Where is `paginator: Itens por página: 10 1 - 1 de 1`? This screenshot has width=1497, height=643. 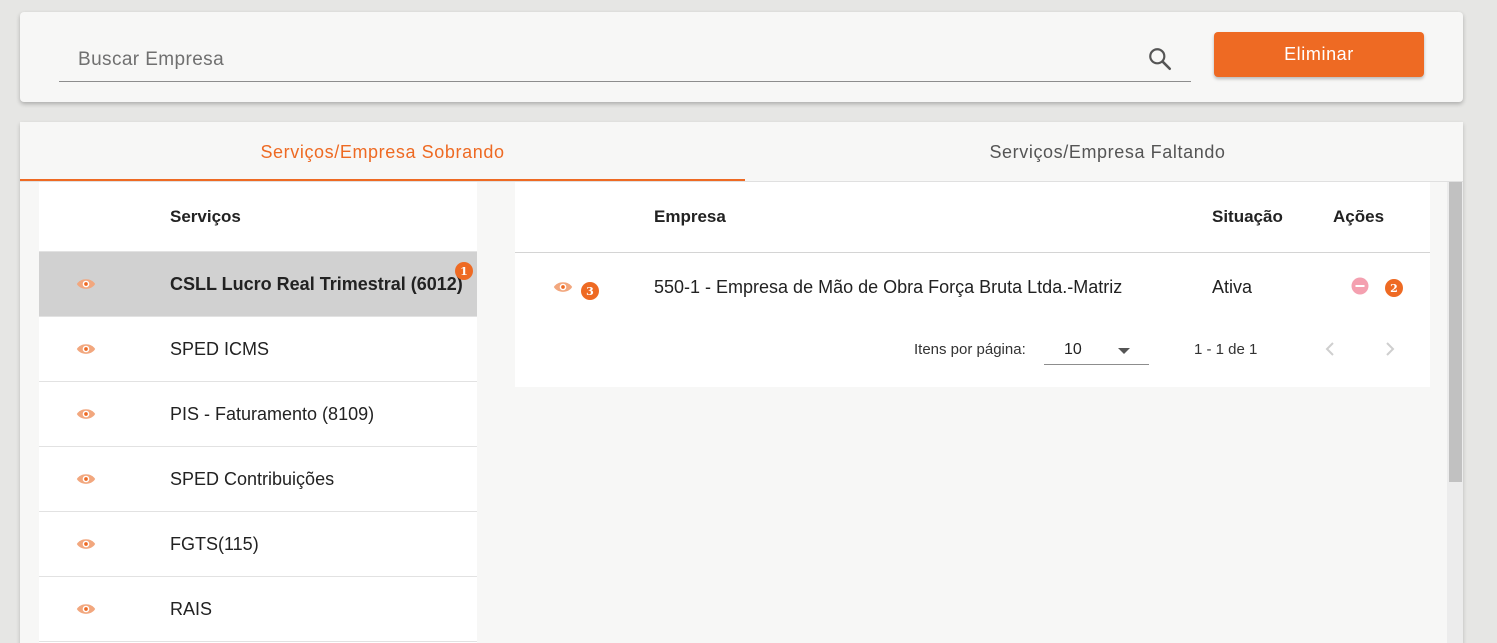
paginator: Itens por página: 10 1 - 1 de 1 is located at coordinates (972, 353).